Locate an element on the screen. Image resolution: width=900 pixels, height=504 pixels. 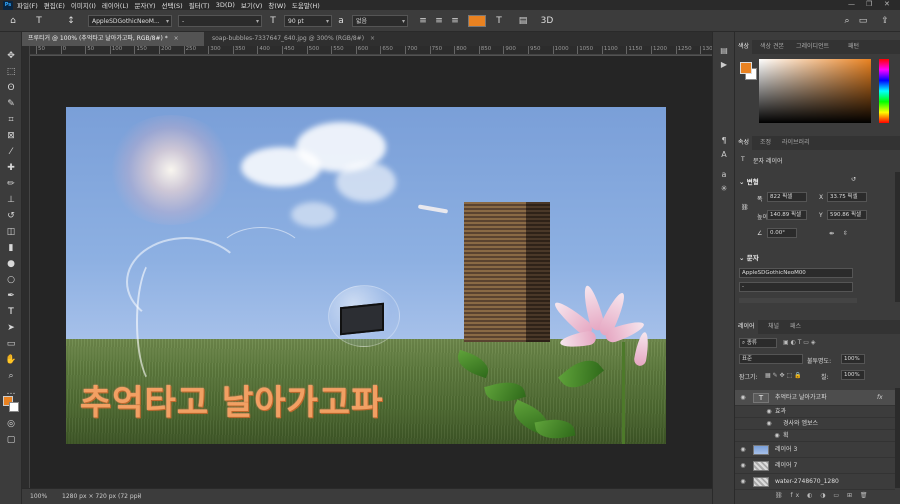
move-tool-icon: ✥ is located at coordinates (11, 56).